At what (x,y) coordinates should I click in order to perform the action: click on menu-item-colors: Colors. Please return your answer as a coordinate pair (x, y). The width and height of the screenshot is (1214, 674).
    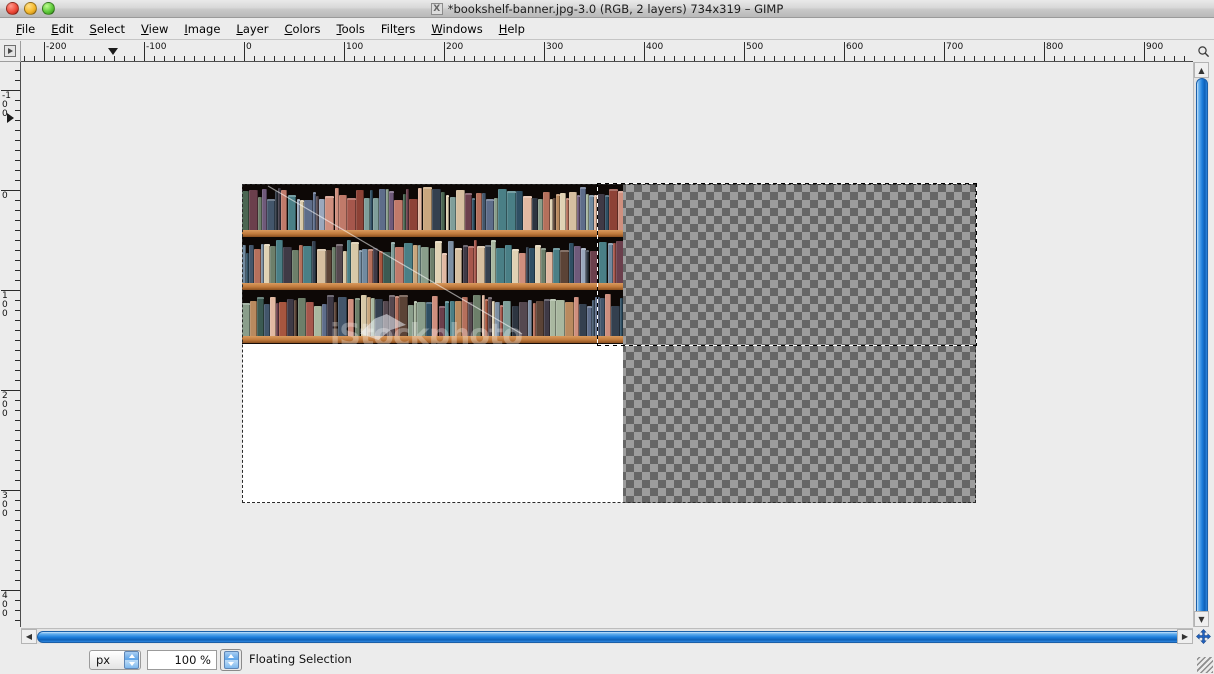
    Looking at the image, I should click on (302, 29).